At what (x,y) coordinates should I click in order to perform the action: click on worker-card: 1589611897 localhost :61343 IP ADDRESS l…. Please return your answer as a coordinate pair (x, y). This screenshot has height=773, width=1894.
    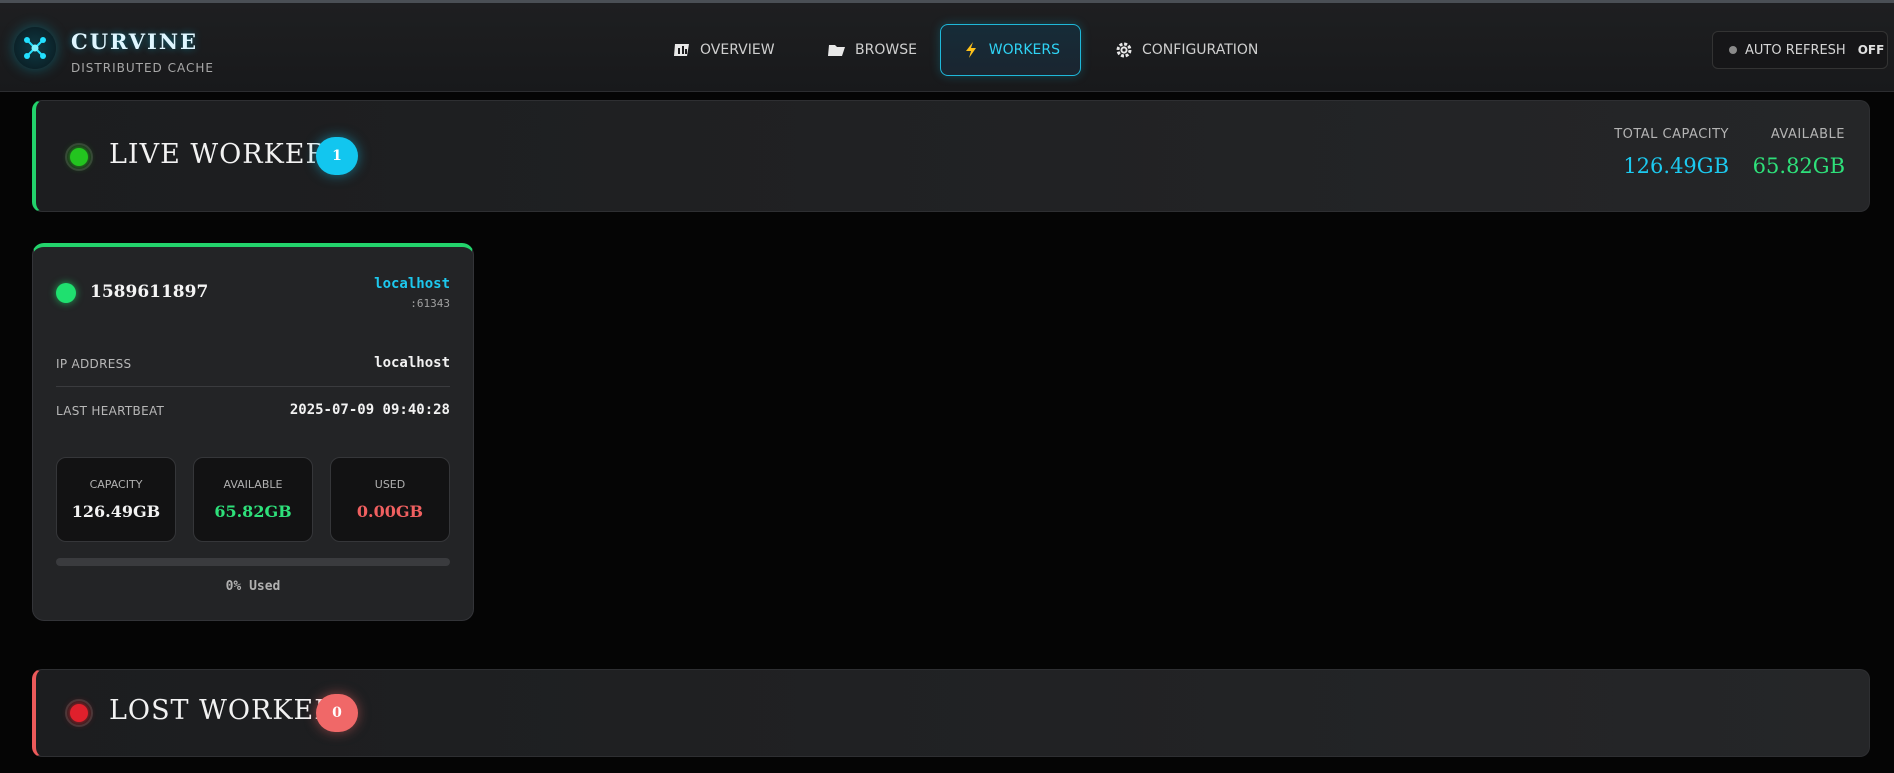
    Looking at the image, I should click on (253, 432).